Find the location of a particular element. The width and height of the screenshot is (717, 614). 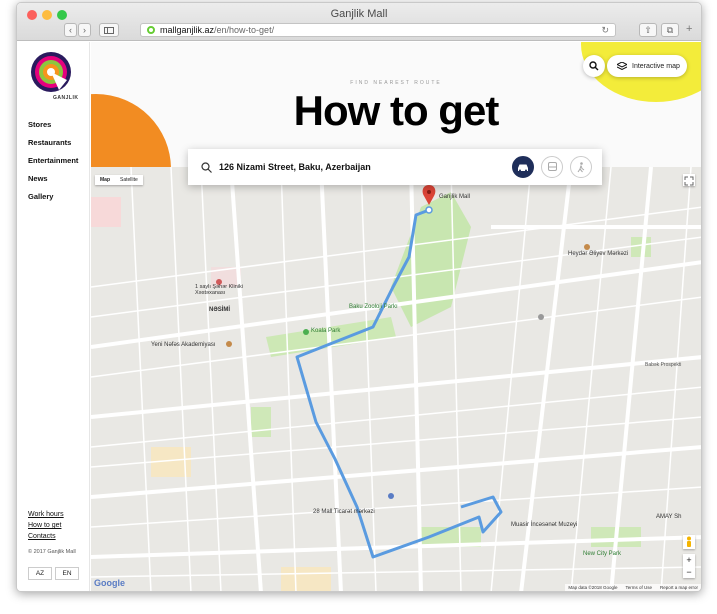

walk-icon is located at coordinates (581, 166).